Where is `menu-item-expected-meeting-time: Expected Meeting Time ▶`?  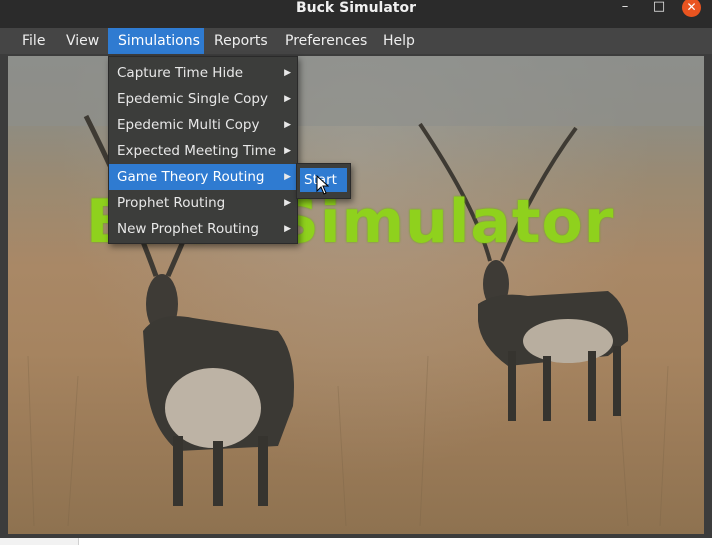 menu-item-expected-meeting-time: Expected Meeting Time ▶ is located at coordinates (203, 151).